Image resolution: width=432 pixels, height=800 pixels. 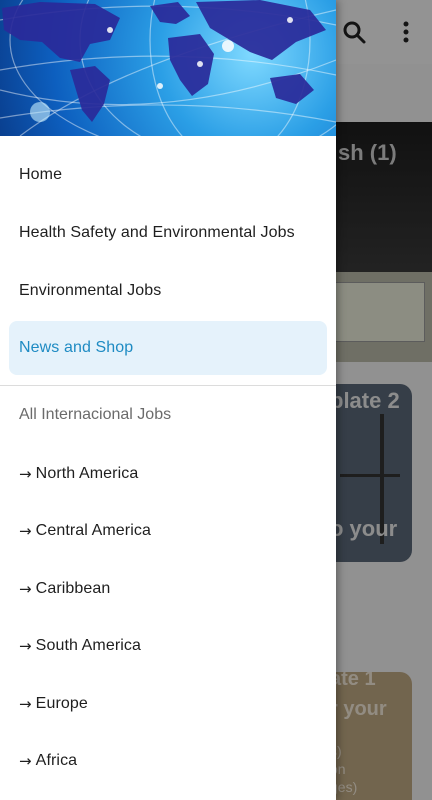 What do you see at coordinates (168, 761) in the screenshot?
I see `menu-item-africa: → Africa` at bounding box center [168, 761].